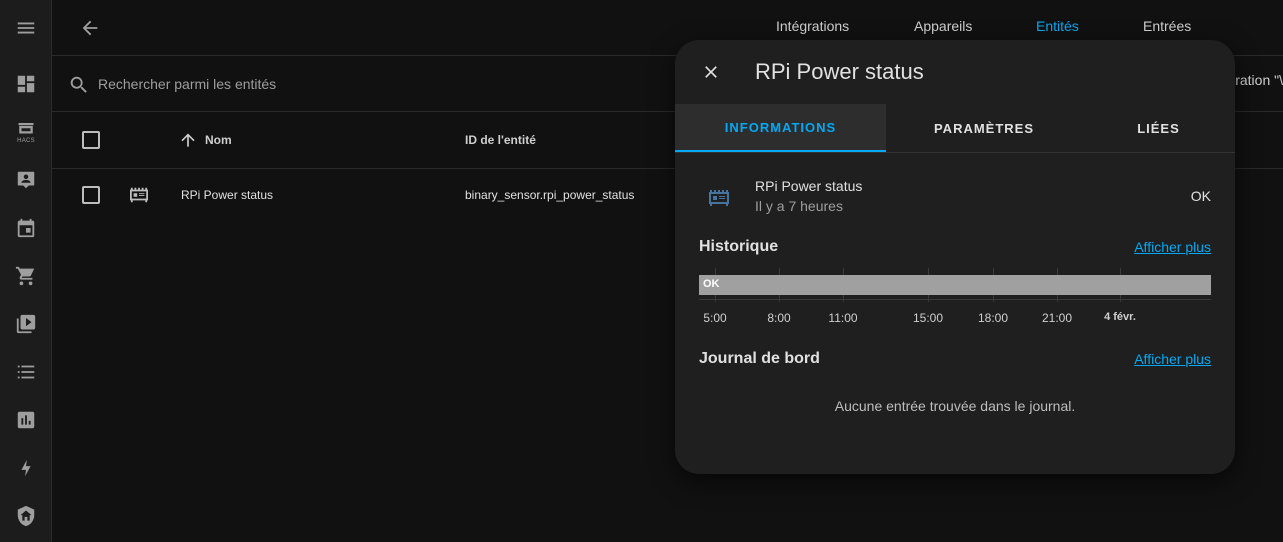  Describe the element at coordinates (79, 85) in the screenshot. I see `search-icon` at that location.